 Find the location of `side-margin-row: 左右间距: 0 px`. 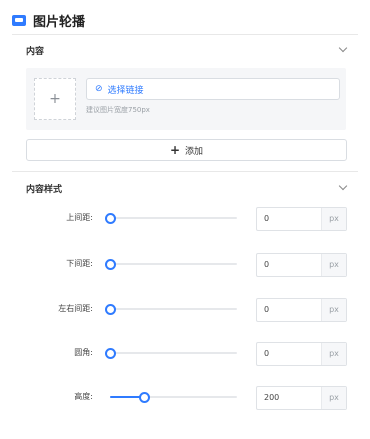

side-margin-row: 左右间距: 0 px is located at coordinates (185, 310).